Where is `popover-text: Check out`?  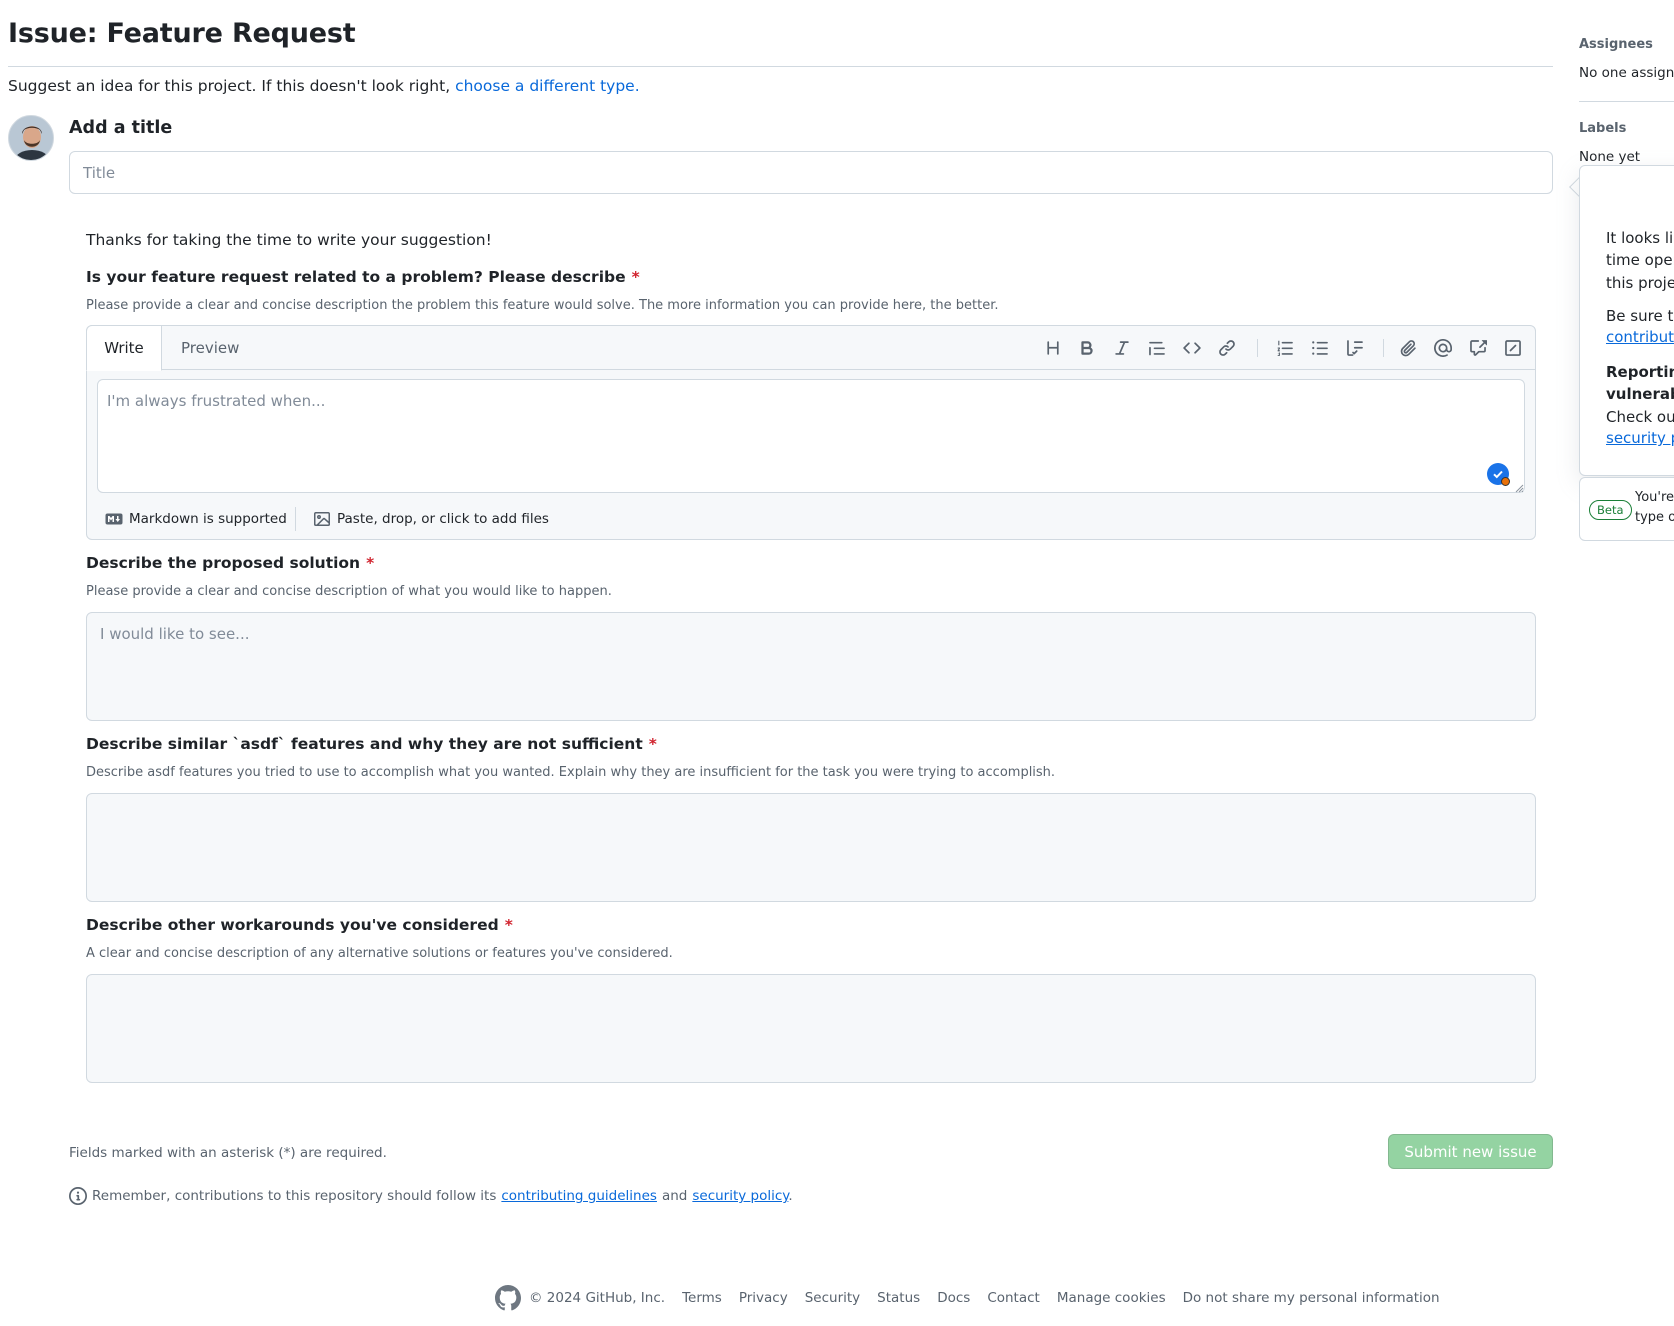
popover-text: Check out is located at coordinates (1640, 417).